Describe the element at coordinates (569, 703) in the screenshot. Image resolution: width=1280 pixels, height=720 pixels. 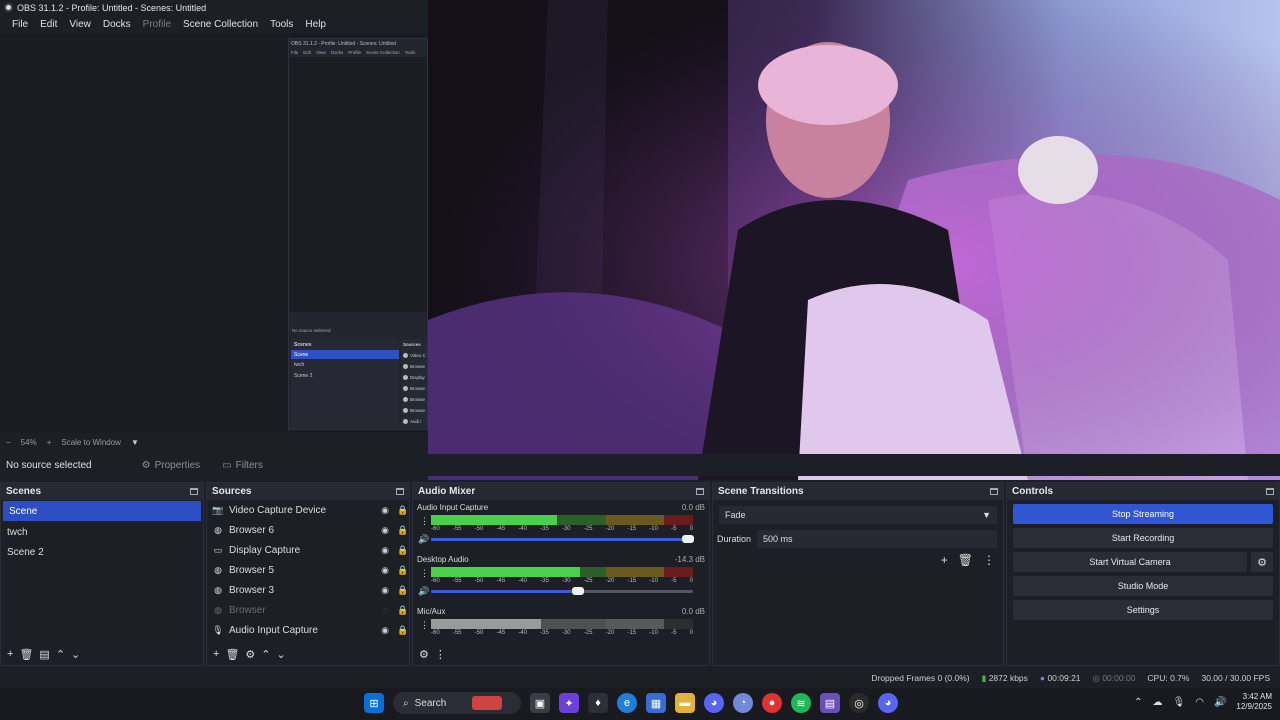
I see `copilot-icon: ✦` at that location.